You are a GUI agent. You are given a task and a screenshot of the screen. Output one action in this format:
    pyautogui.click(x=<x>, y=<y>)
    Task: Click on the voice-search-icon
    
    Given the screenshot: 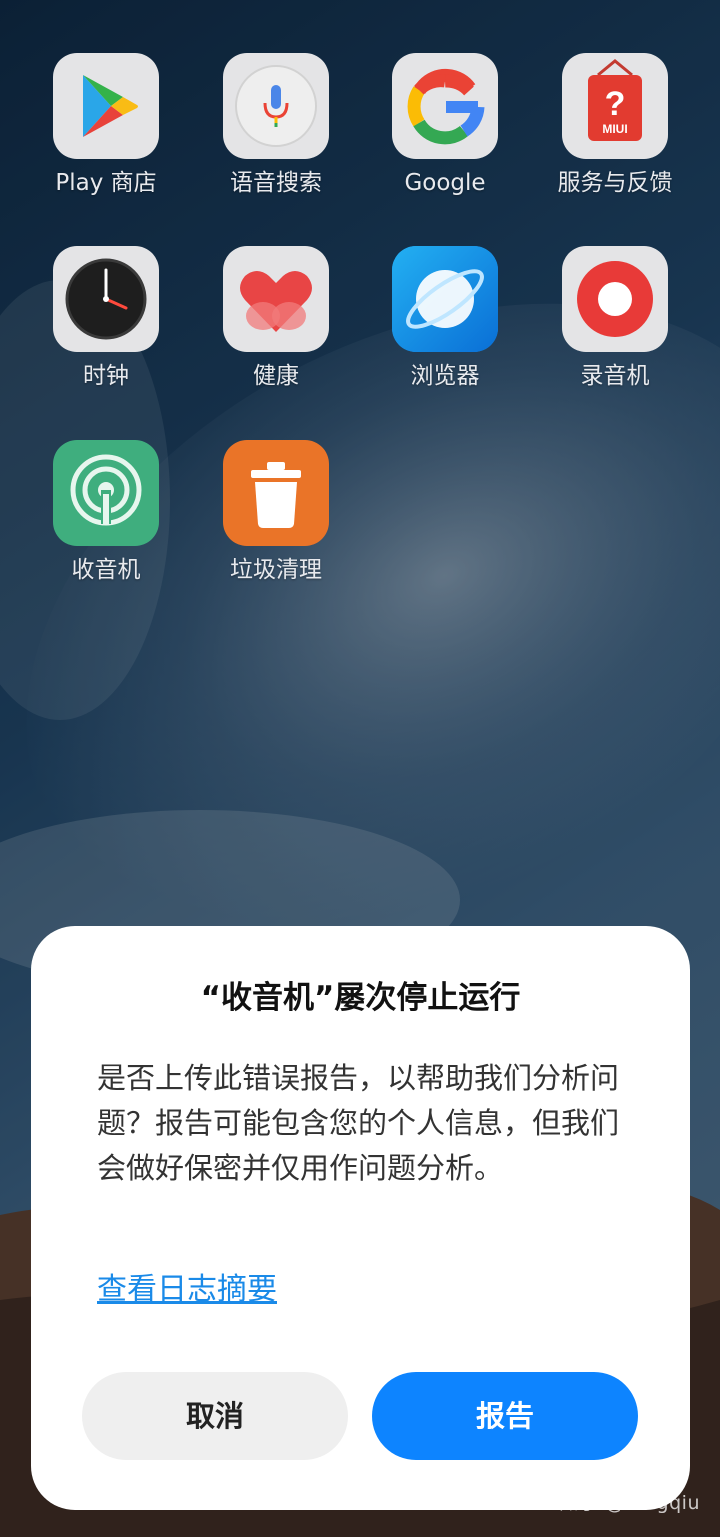 What is the action you would take?
    pyautogui.click(x=276, y=106)
    